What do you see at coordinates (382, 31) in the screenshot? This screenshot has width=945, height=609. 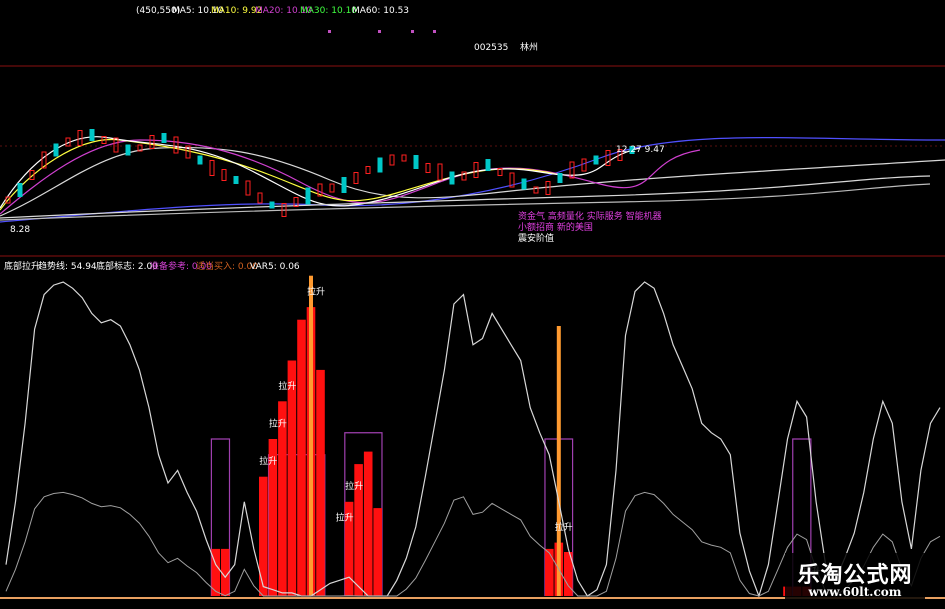 I see `header-markers` at bounding box center [382, 31].